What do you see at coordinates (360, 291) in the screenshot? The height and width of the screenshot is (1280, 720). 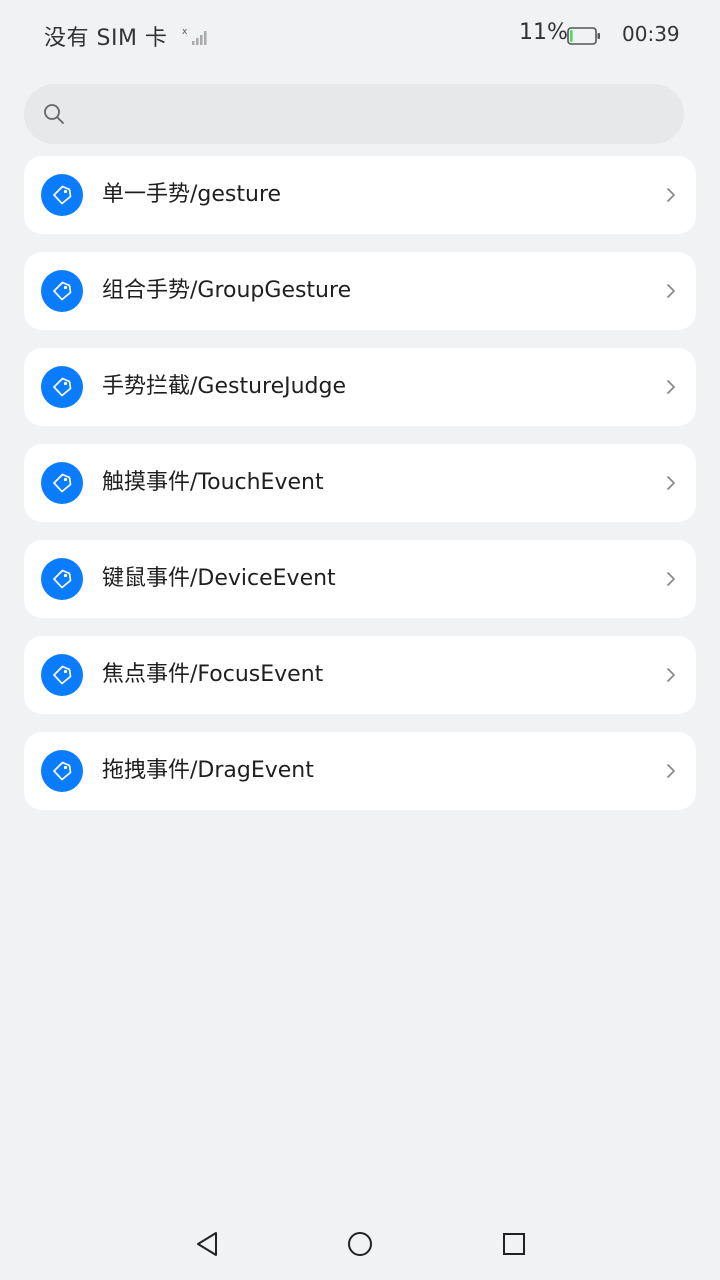 I see `list-item: 组合手势/GroupGesture` at bounding box center [360, 291].